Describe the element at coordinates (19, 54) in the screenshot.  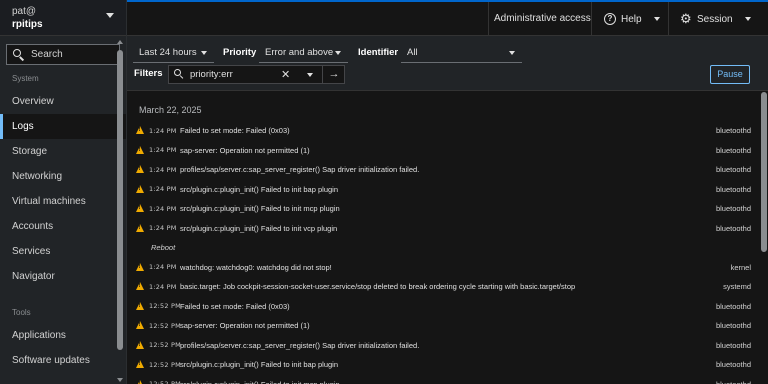
I see `search-icon` at that location.